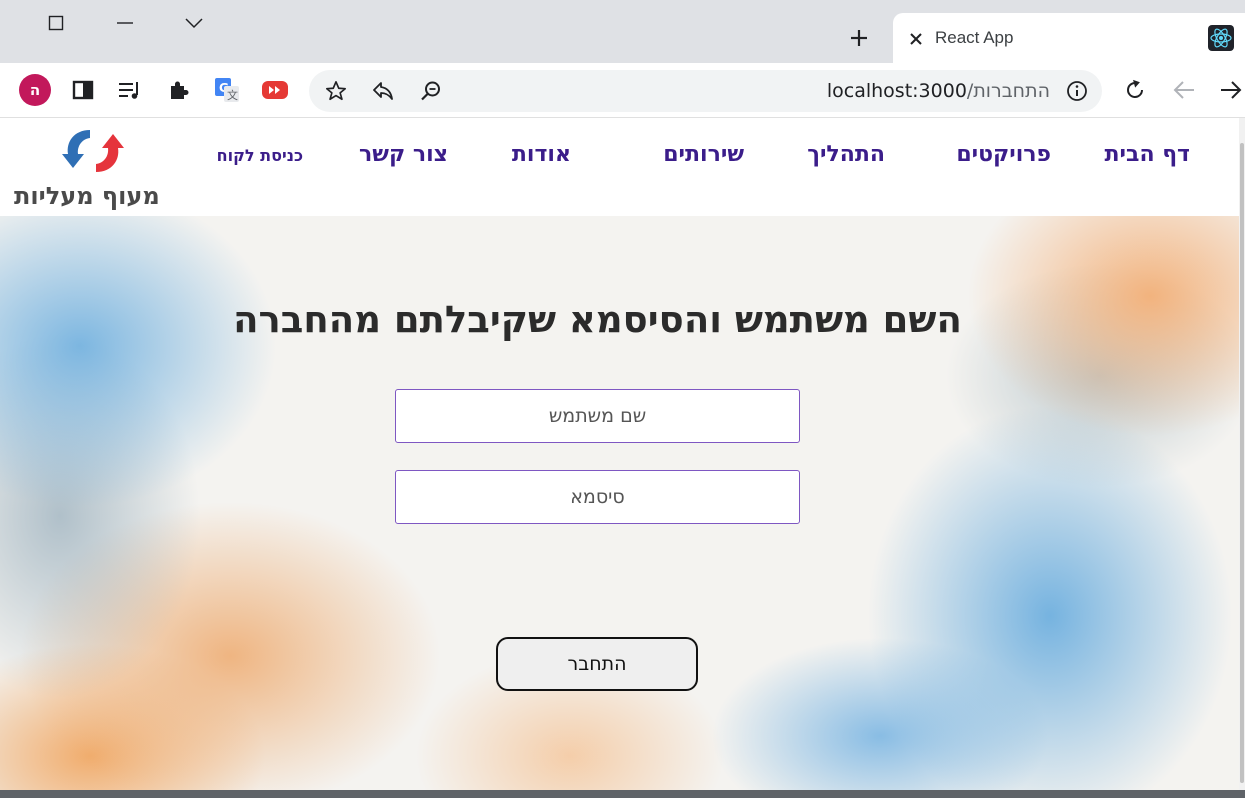 The image size is (1245, 798). I want to click on profile-button: ה, so click(35, 90).